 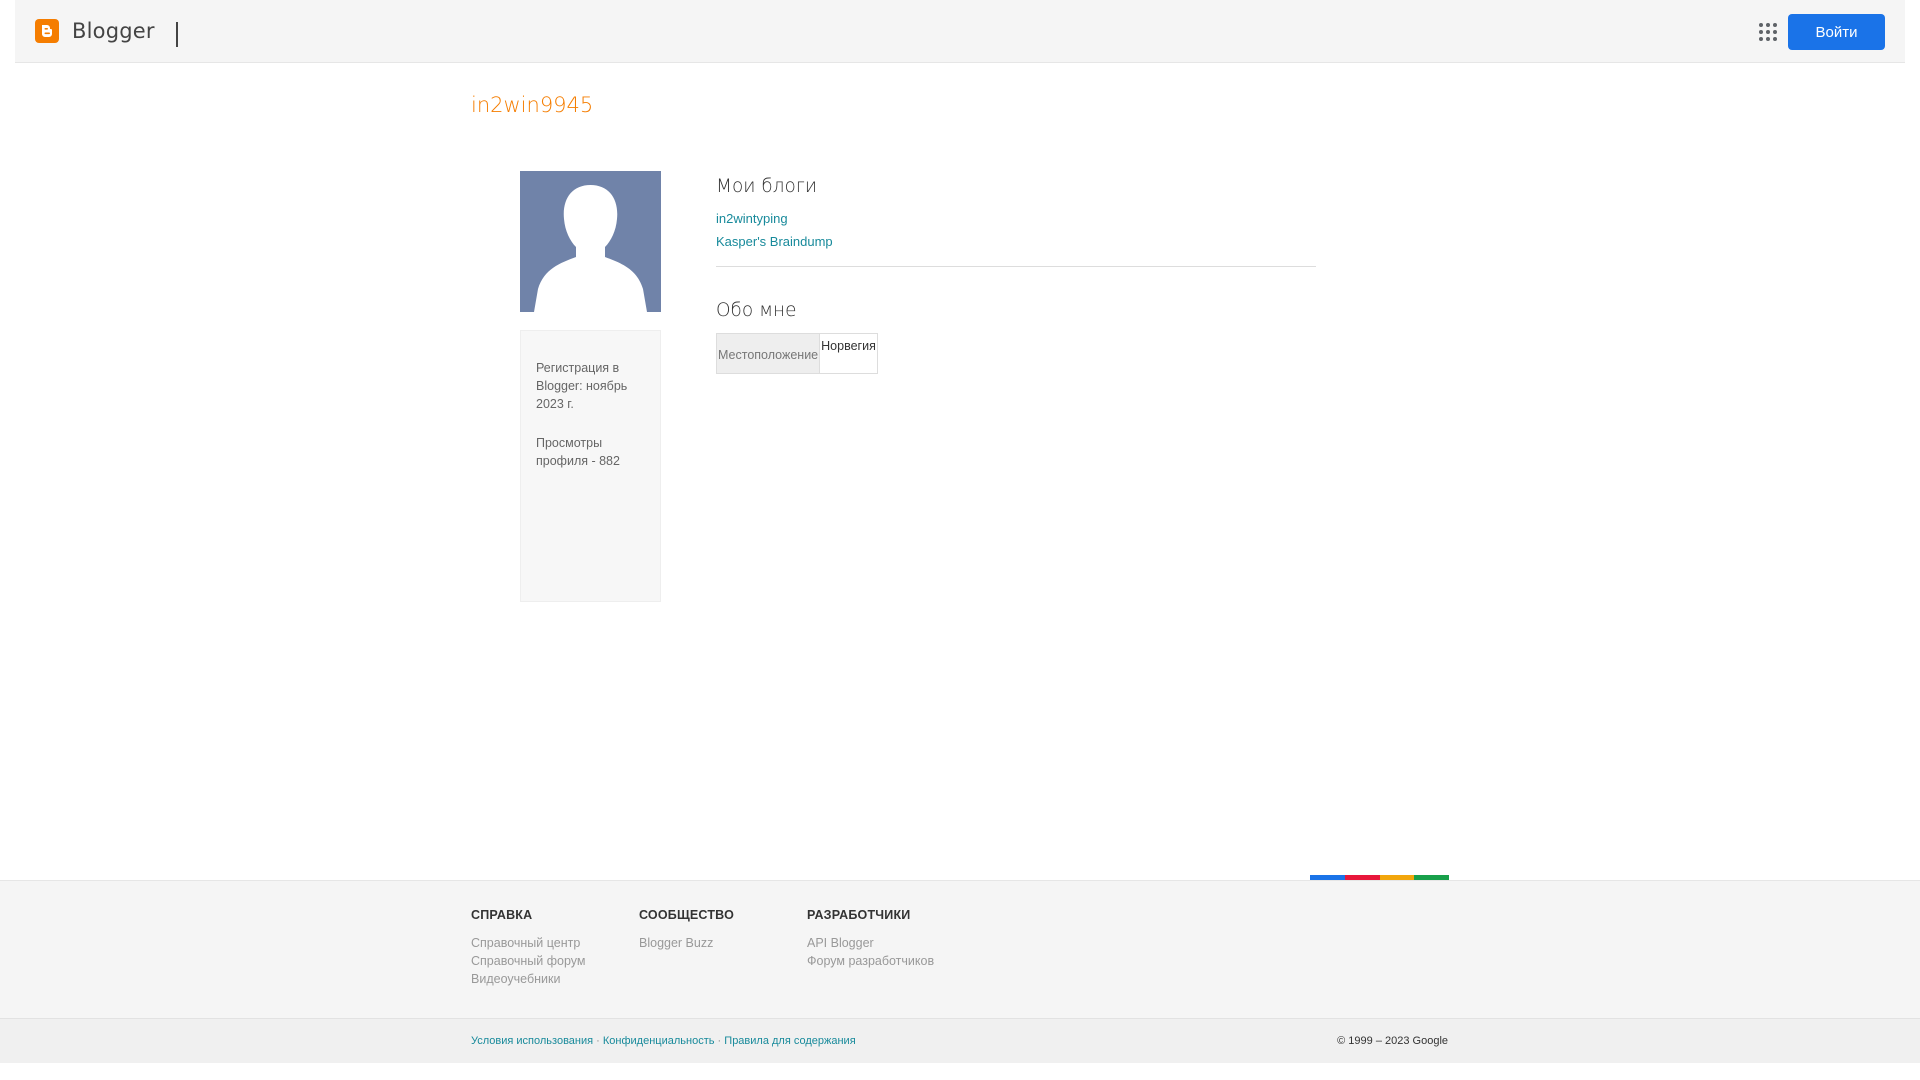 What do you see at coordinates (528, 943) in the screenshot?
I see `footer-link: Справочный центр` at bounding box center [528, 943].